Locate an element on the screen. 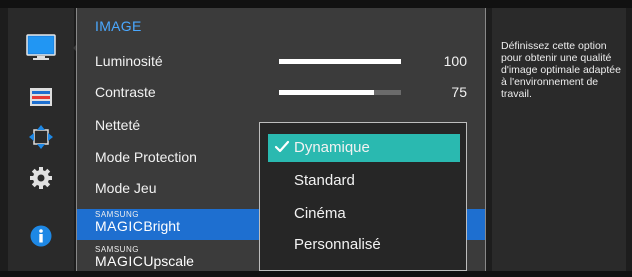 This screenshot has height=277, width=632. menu-item-label: Contraste is located at coordinates (125, 92).